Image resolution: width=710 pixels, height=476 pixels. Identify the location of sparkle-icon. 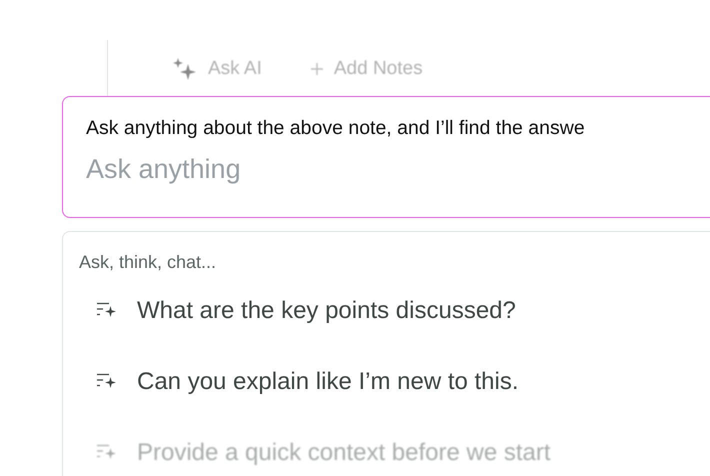
(185, 69).